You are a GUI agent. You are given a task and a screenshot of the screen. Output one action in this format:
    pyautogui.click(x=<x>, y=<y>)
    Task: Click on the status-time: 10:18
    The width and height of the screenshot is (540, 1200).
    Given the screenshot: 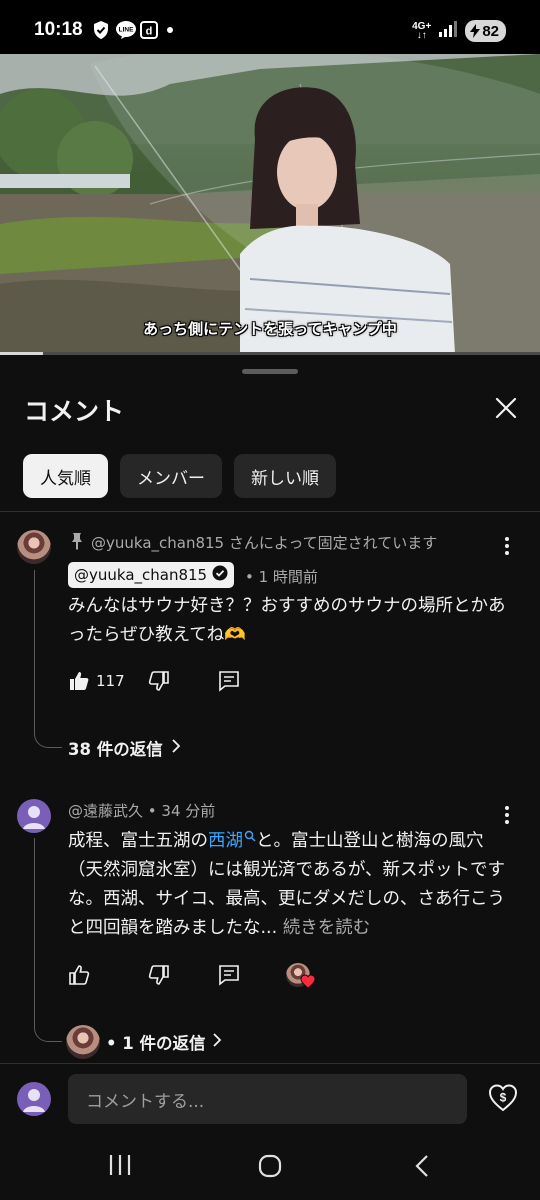 What is the action you would take?
    pyautogui.click(x=58, y=29)
    